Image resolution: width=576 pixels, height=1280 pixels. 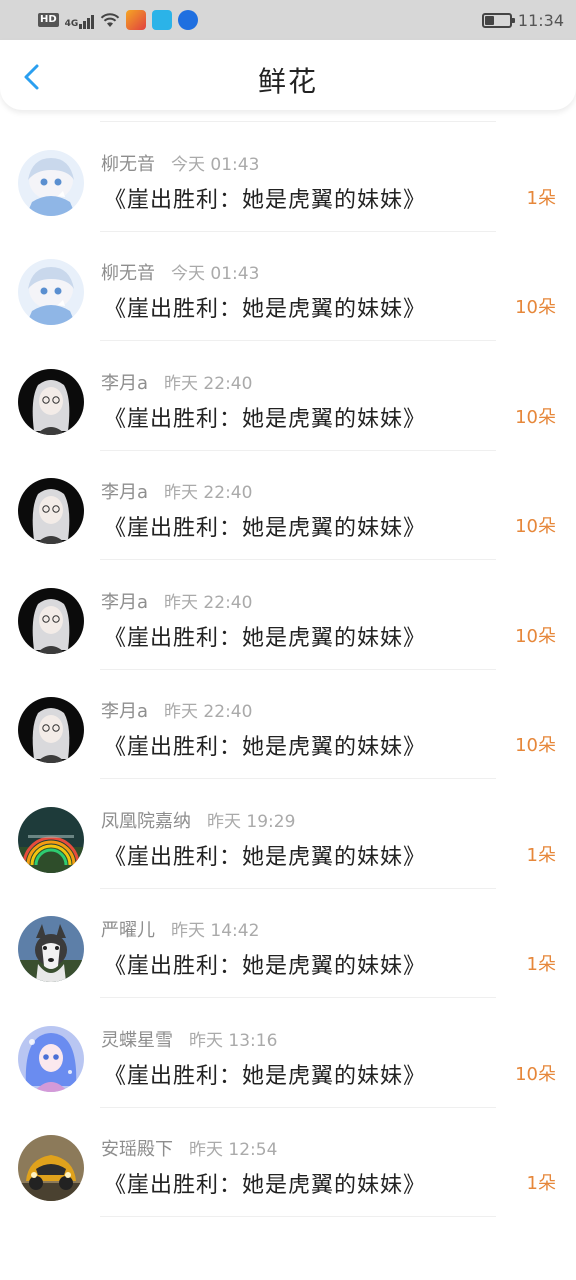 What do you see at coordinates (215, 931) in the screenshot?
I see `record-time: 昨天 14:42` at bounding box center [215, 931].